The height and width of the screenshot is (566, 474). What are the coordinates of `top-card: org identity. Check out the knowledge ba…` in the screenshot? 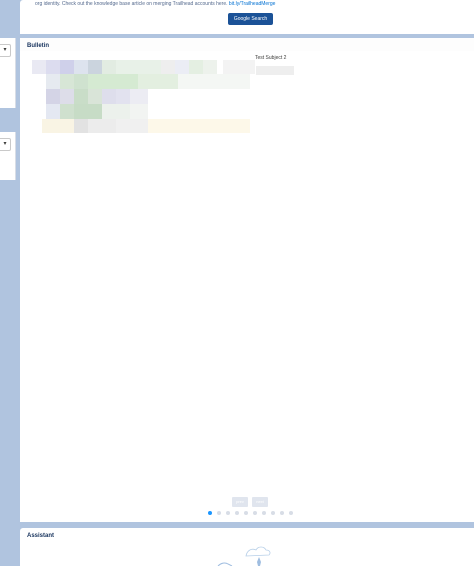 It's located at (247, 17).